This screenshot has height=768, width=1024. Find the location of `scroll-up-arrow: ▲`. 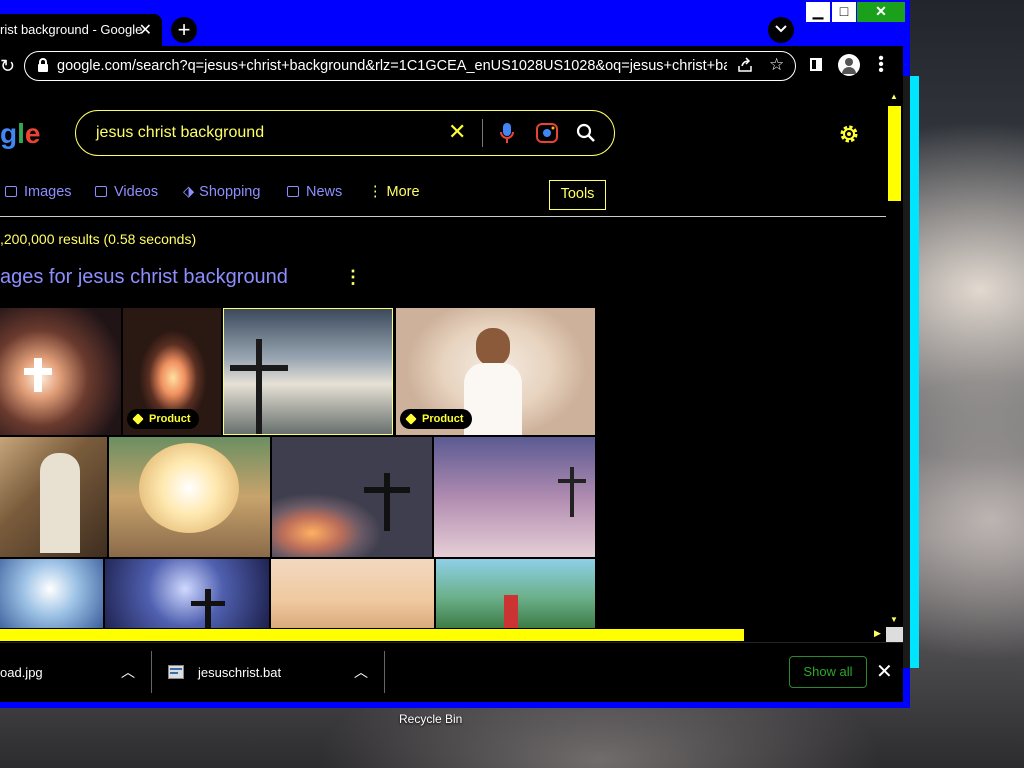

scroll-up-arrow: ▲ is located at coordinates (894, 96).